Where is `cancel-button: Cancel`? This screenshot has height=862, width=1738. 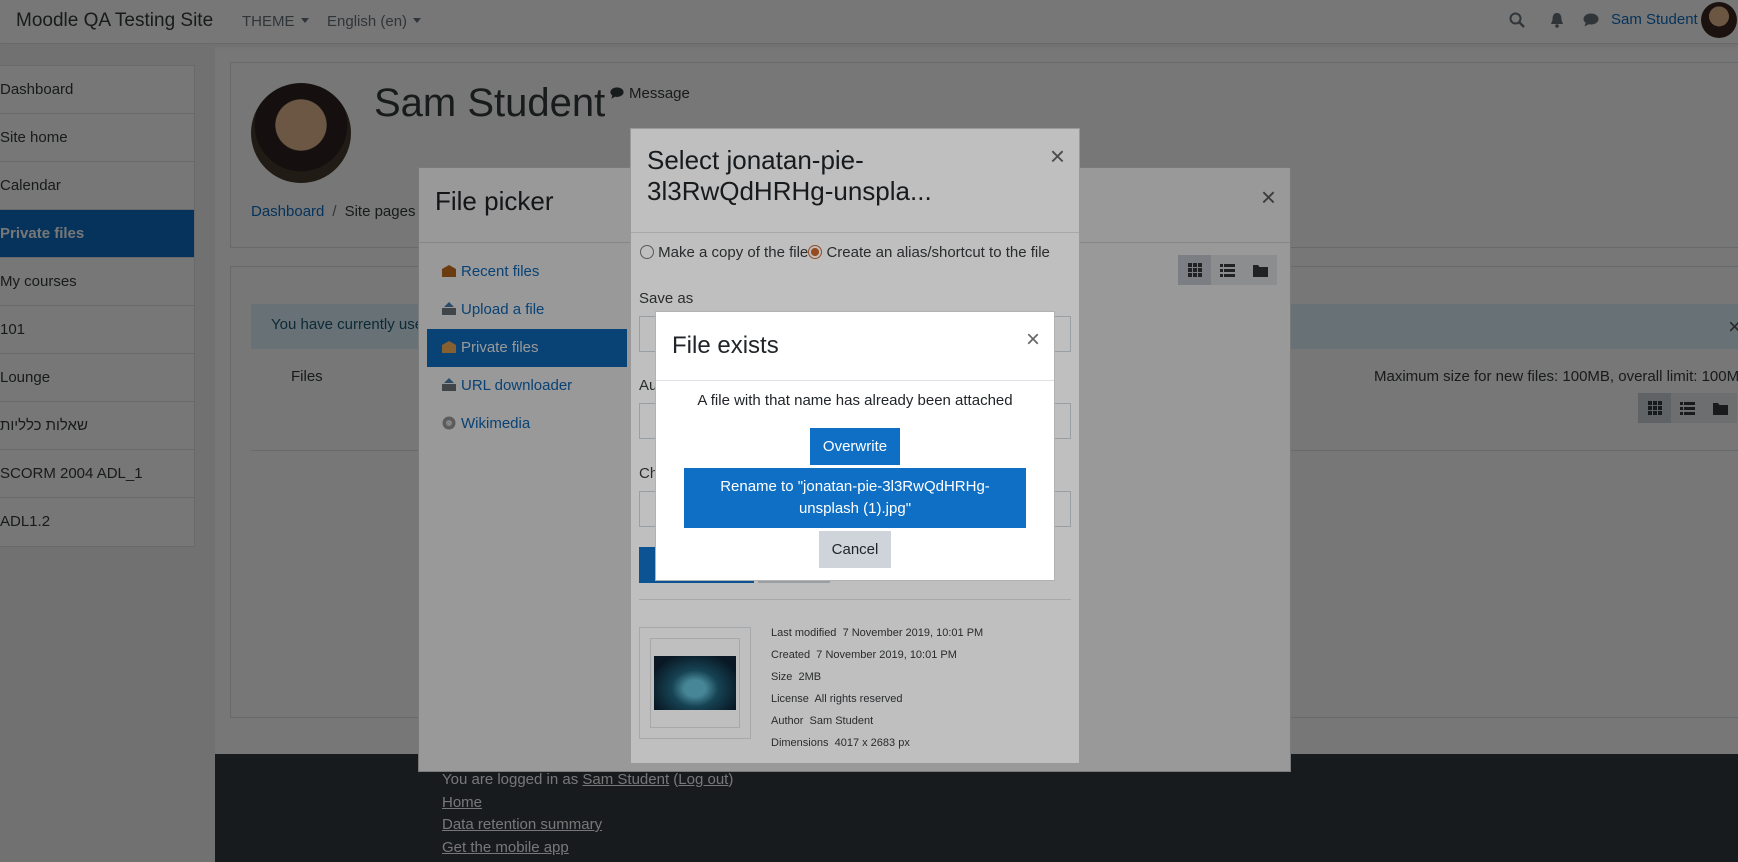 cancel-button: Cancel is located at coordinates (855, 549).